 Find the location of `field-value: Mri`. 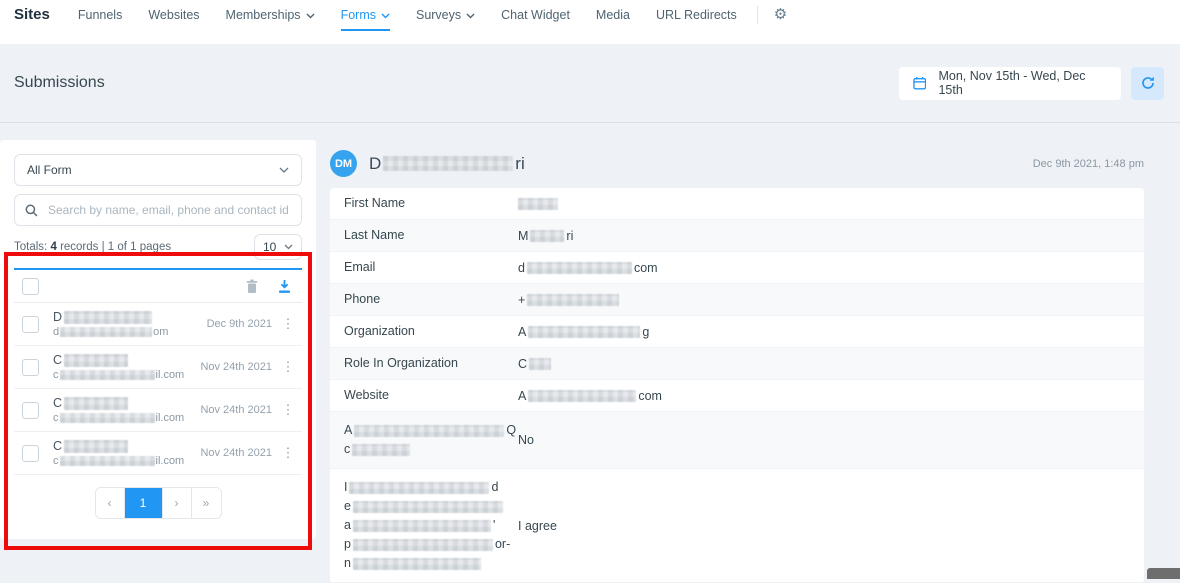

field-value: Mri is located at coordinates (546, 235).